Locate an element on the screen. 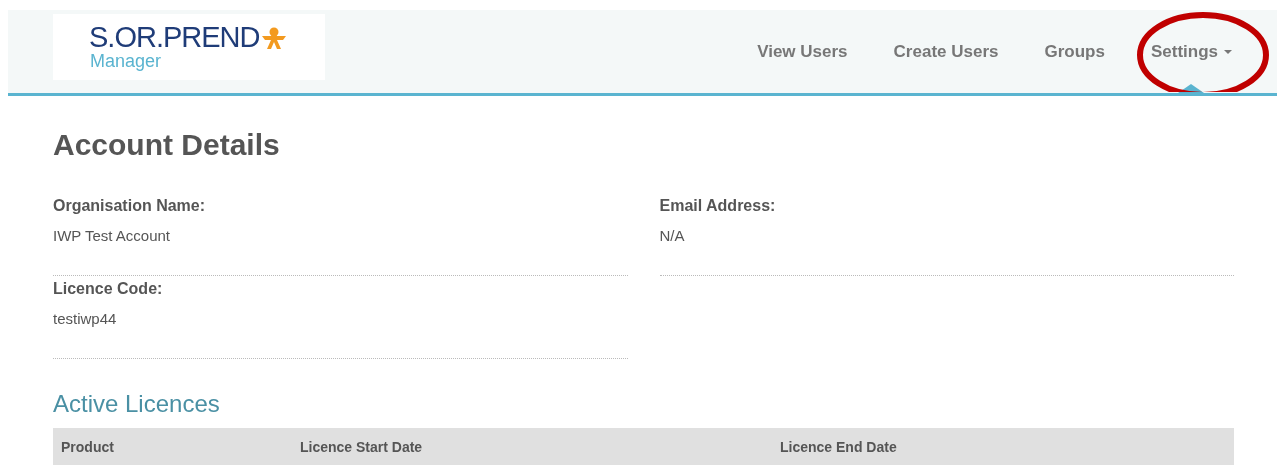 The image size is (1281, 470). column-header: Licence End Date is located at coordinates (839, 446).